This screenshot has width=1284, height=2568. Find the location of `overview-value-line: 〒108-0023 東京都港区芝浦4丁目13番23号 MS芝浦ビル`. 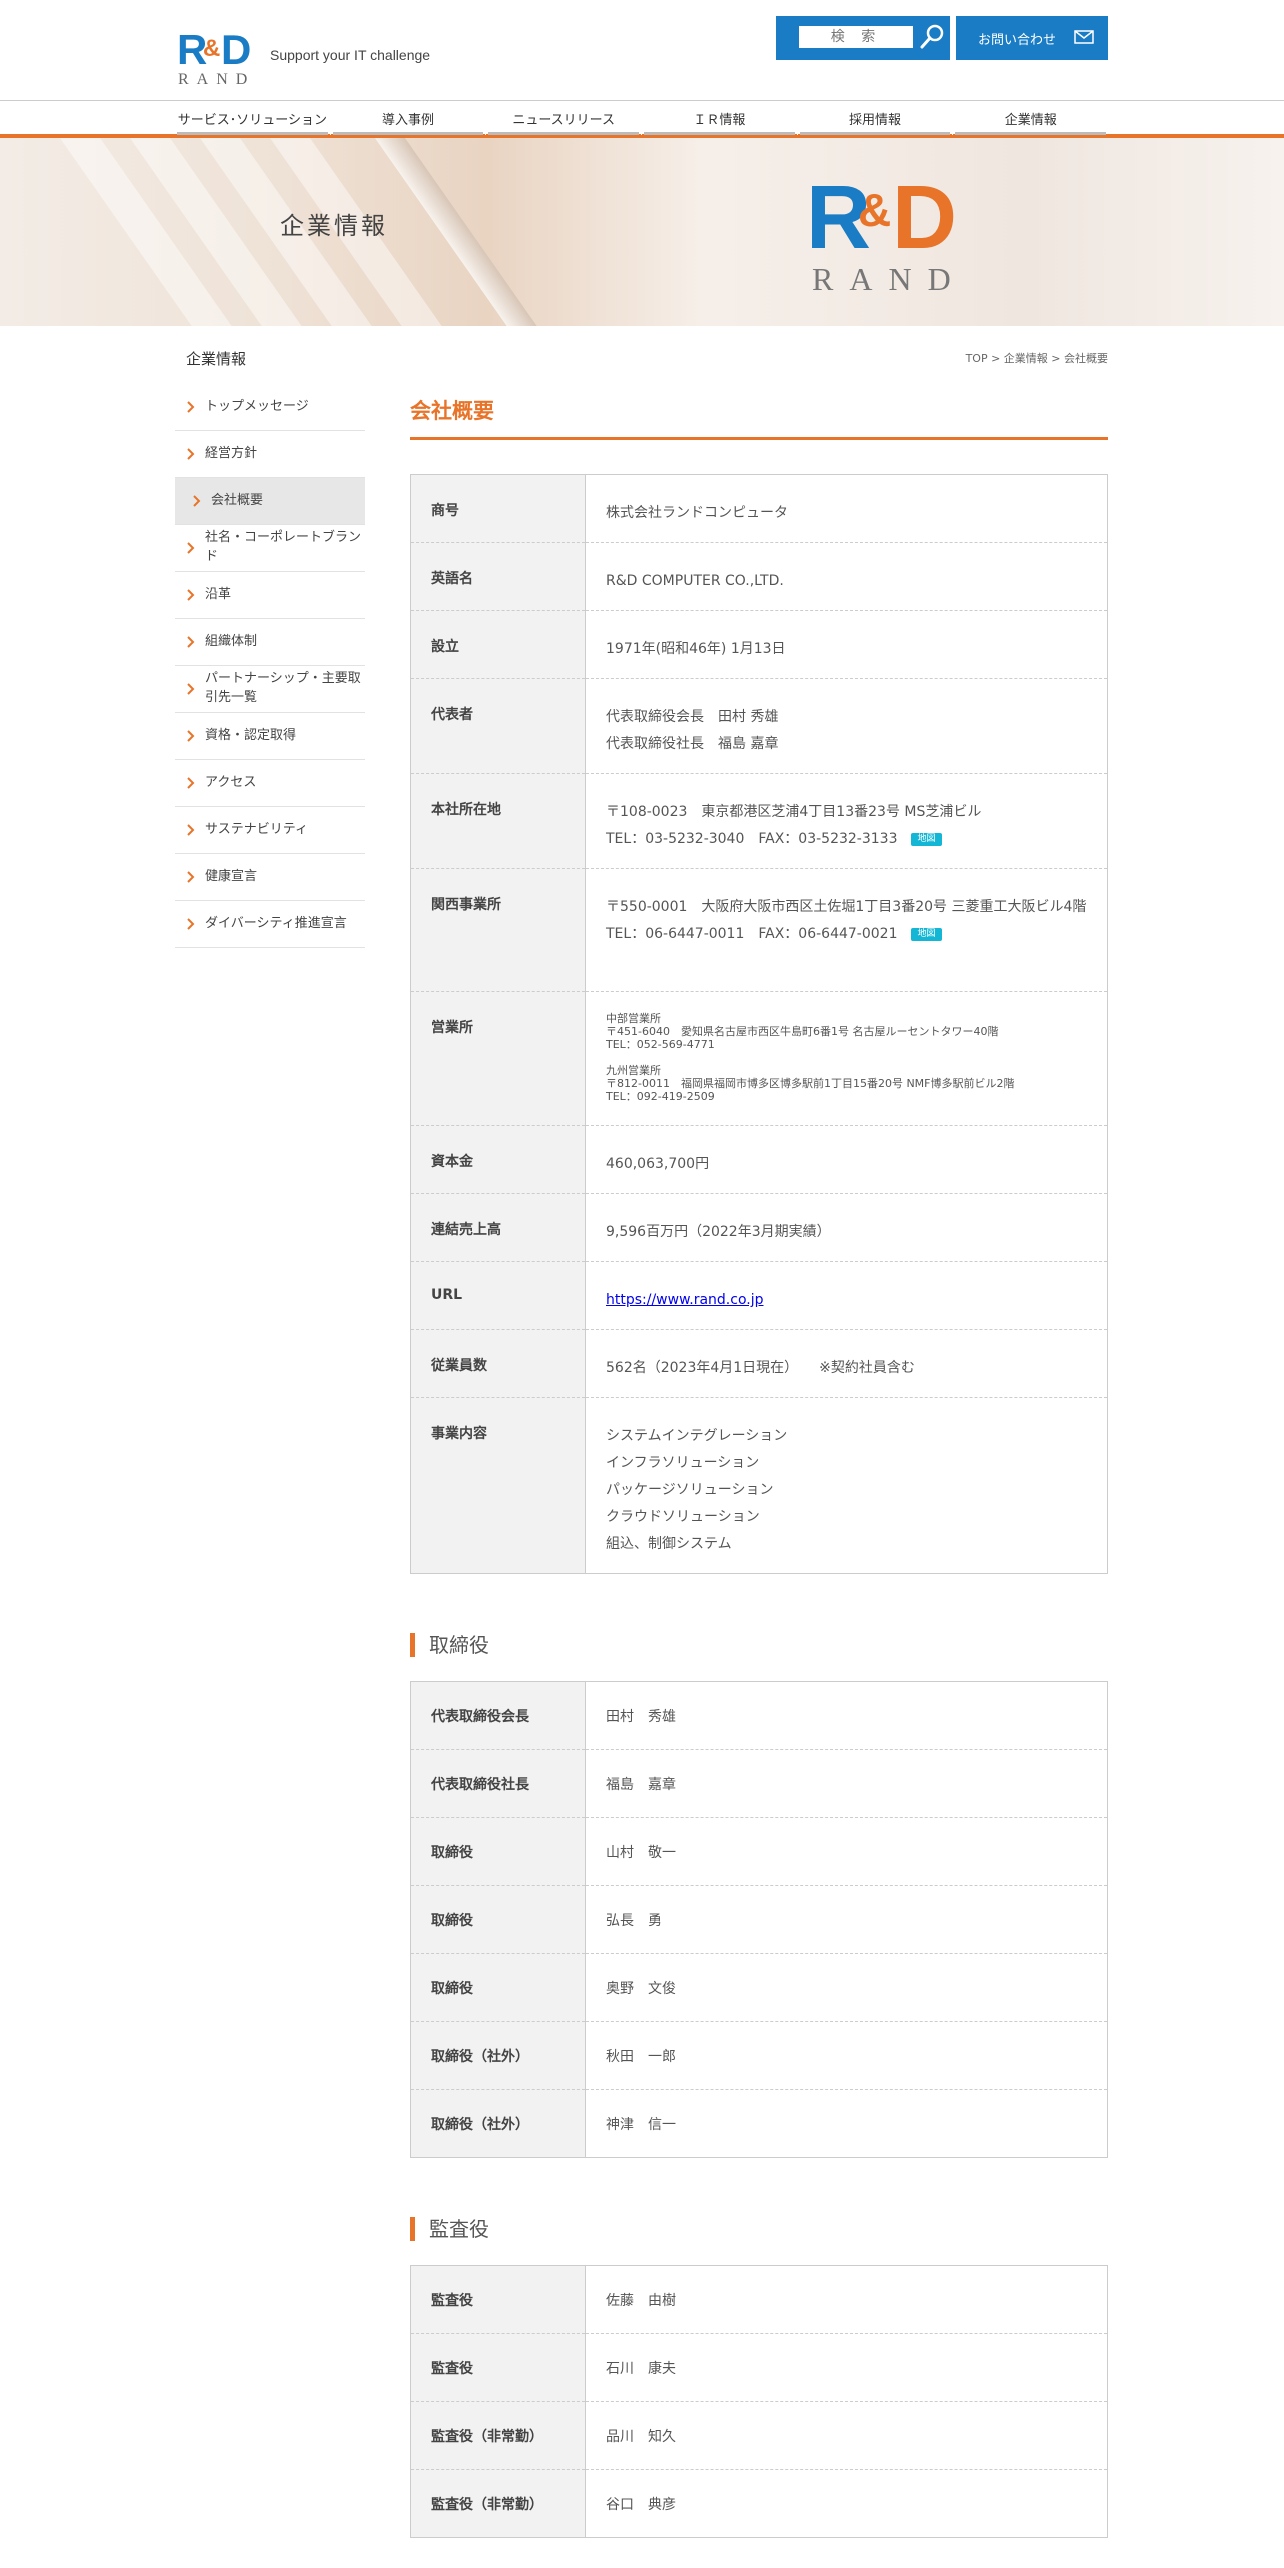

overview-value-line: 〒108-0023 東京都港区芝浦4丁目13番23号 MS芝浦ビル is located at coordinates (794, 812).